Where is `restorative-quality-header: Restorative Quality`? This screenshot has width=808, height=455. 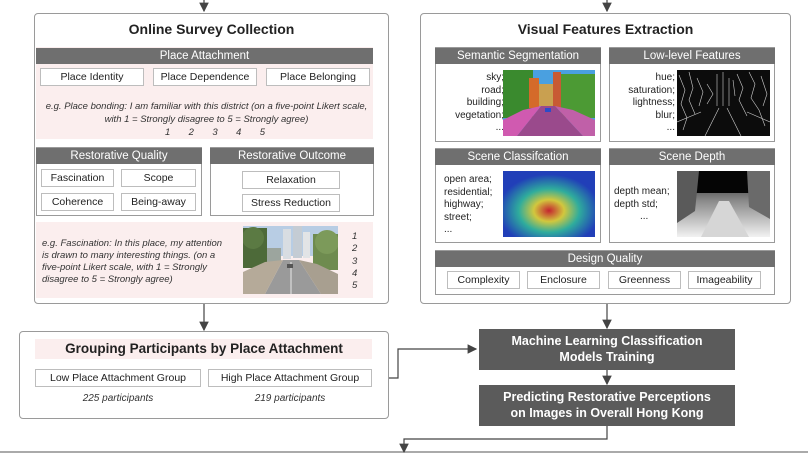
restorative-quality-header: Restorative Quality is located at coordinates (119, 156).